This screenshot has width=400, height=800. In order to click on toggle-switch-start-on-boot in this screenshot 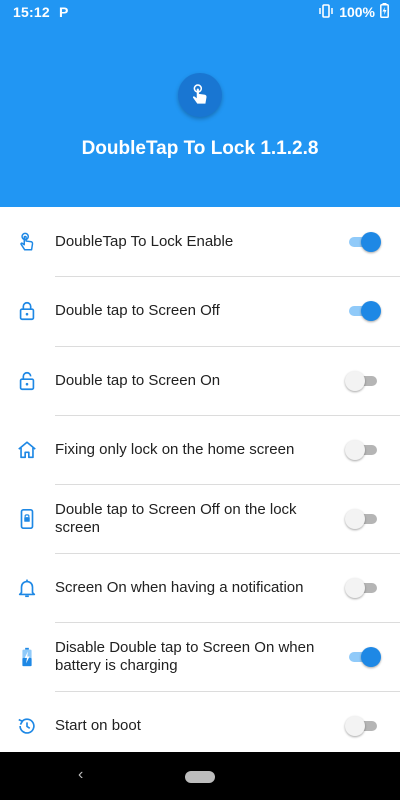, I will do `click(363, 726)`.